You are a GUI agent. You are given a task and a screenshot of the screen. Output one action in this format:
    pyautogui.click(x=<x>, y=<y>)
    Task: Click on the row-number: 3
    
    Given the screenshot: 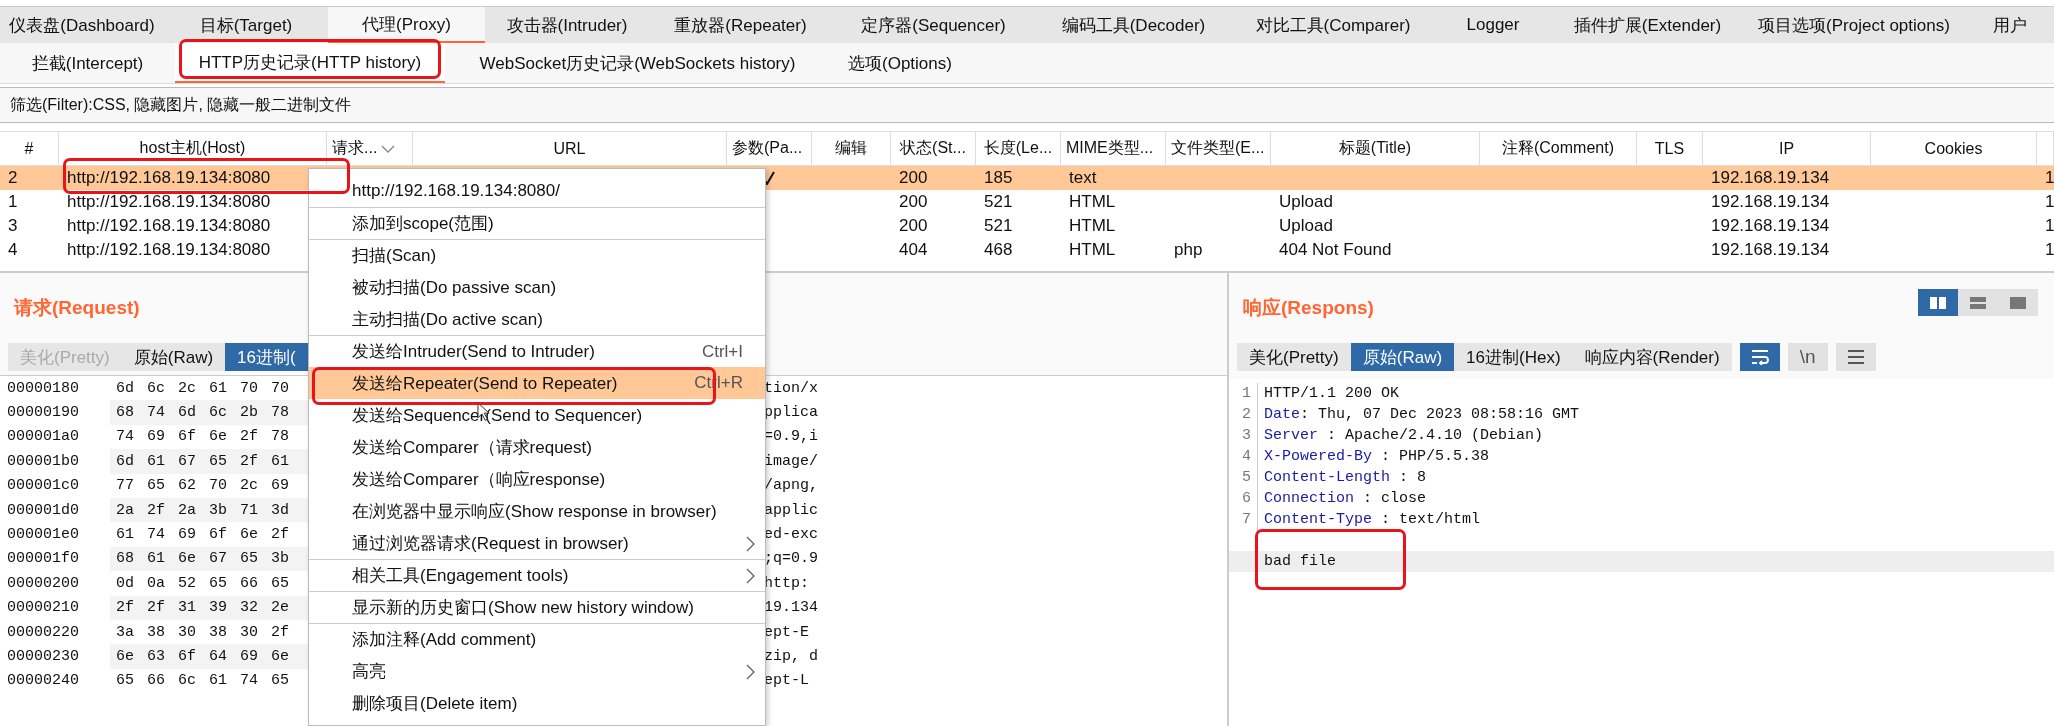 What is the action you would take?
    pyautogui.click(x=13, y=226)
    